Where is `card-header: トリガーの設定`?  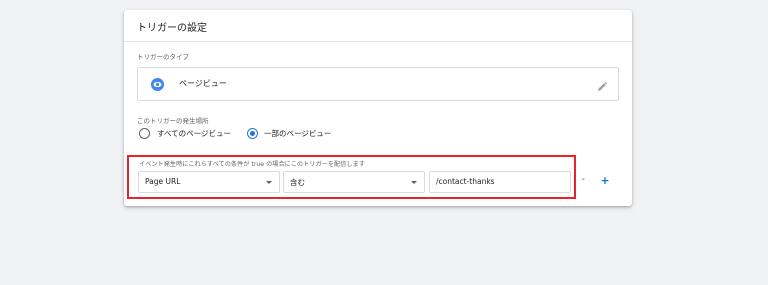
card-header: トリガーの設定 is located at coordinates (378, 26).